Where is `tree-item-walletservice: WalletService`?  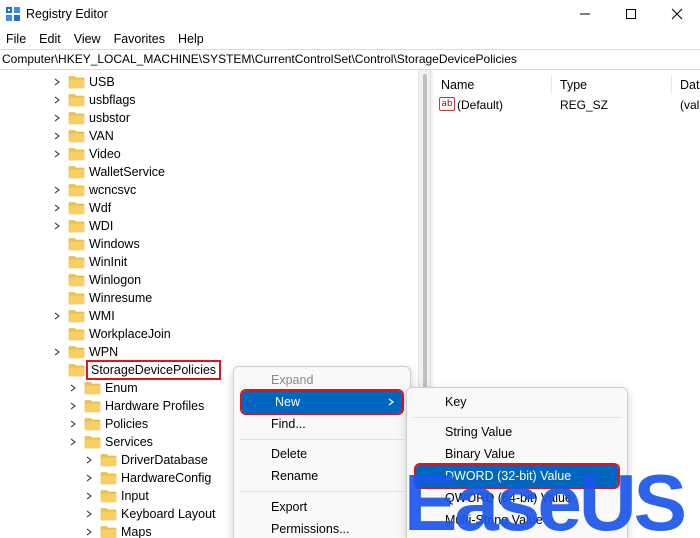 tree-item-walletservice: WalletService is located at coordinates (108, 172).